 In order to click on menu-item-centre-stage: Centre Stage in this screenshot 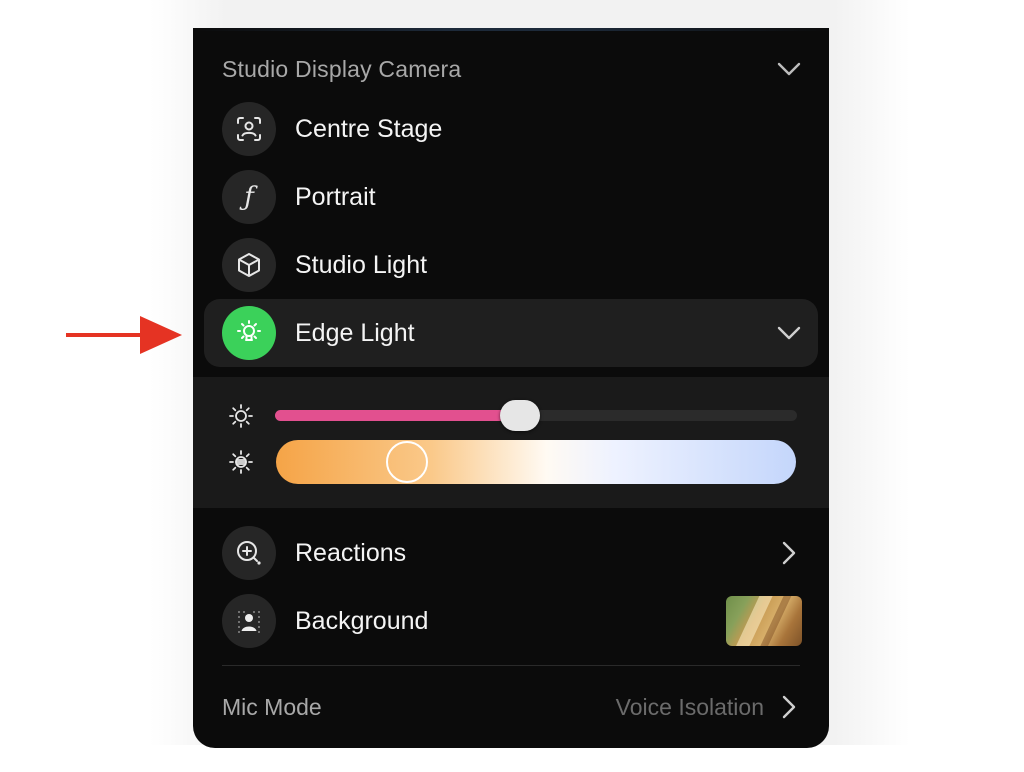, I will do `click(512, 129)`.